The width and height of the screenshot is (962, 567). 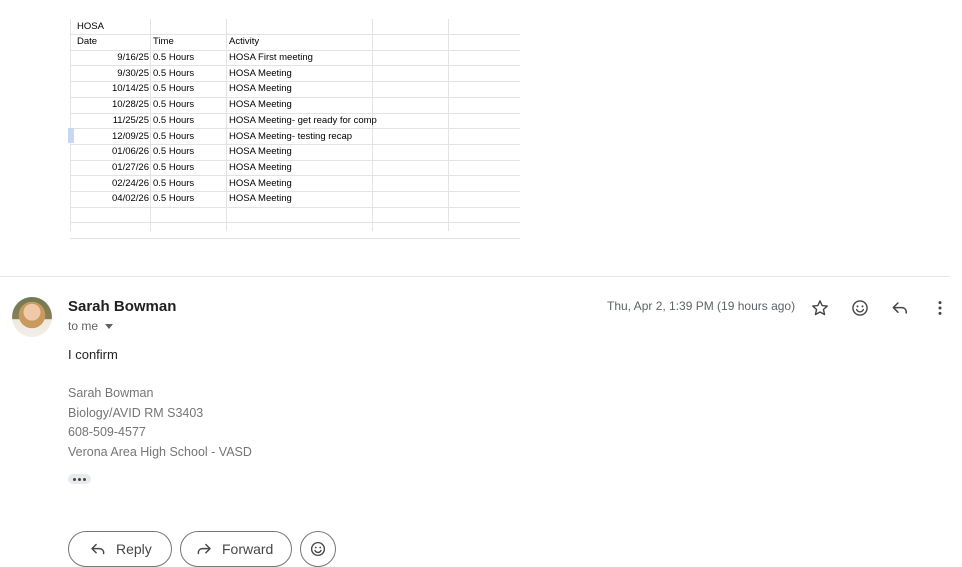 I want to click on cell-date: 01/06/26, so click(x=130, y=152).